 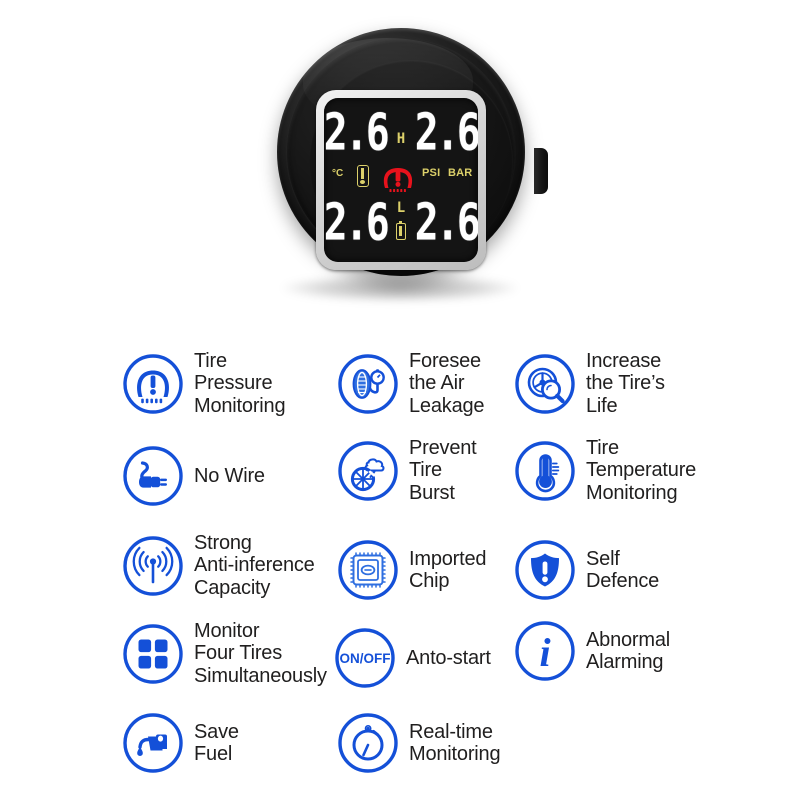 I want to click on feature-label: Strong Anti-inference Capacity, so click(x=254, y=565).